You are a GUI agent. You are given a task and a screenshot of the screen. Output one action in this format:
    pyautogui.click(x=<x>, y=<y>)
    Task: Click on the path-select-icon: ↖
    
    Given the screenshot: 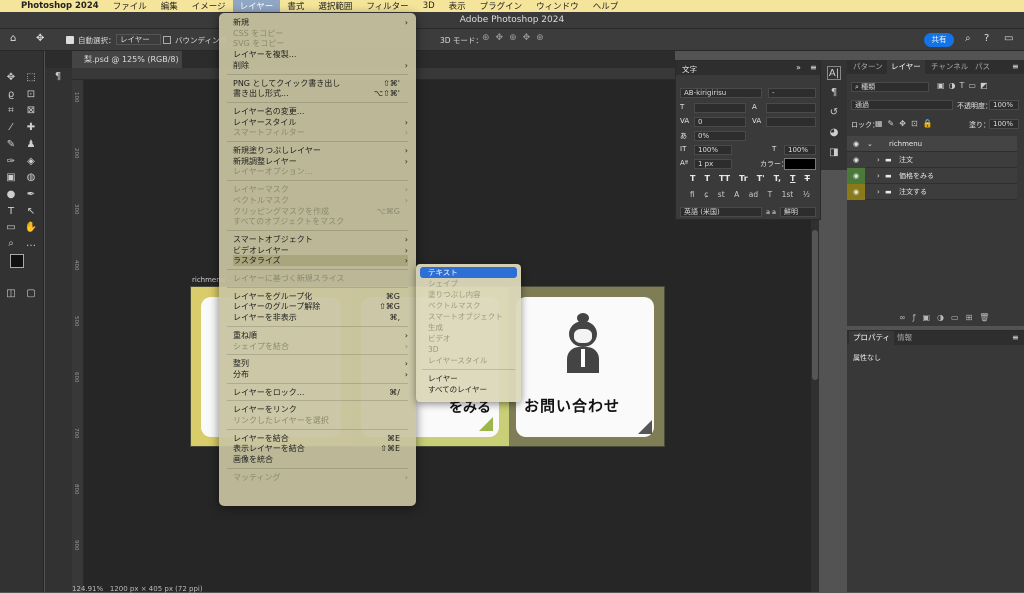 What is the action you would take?
    pyautogui.click(x=31, y=212)
    